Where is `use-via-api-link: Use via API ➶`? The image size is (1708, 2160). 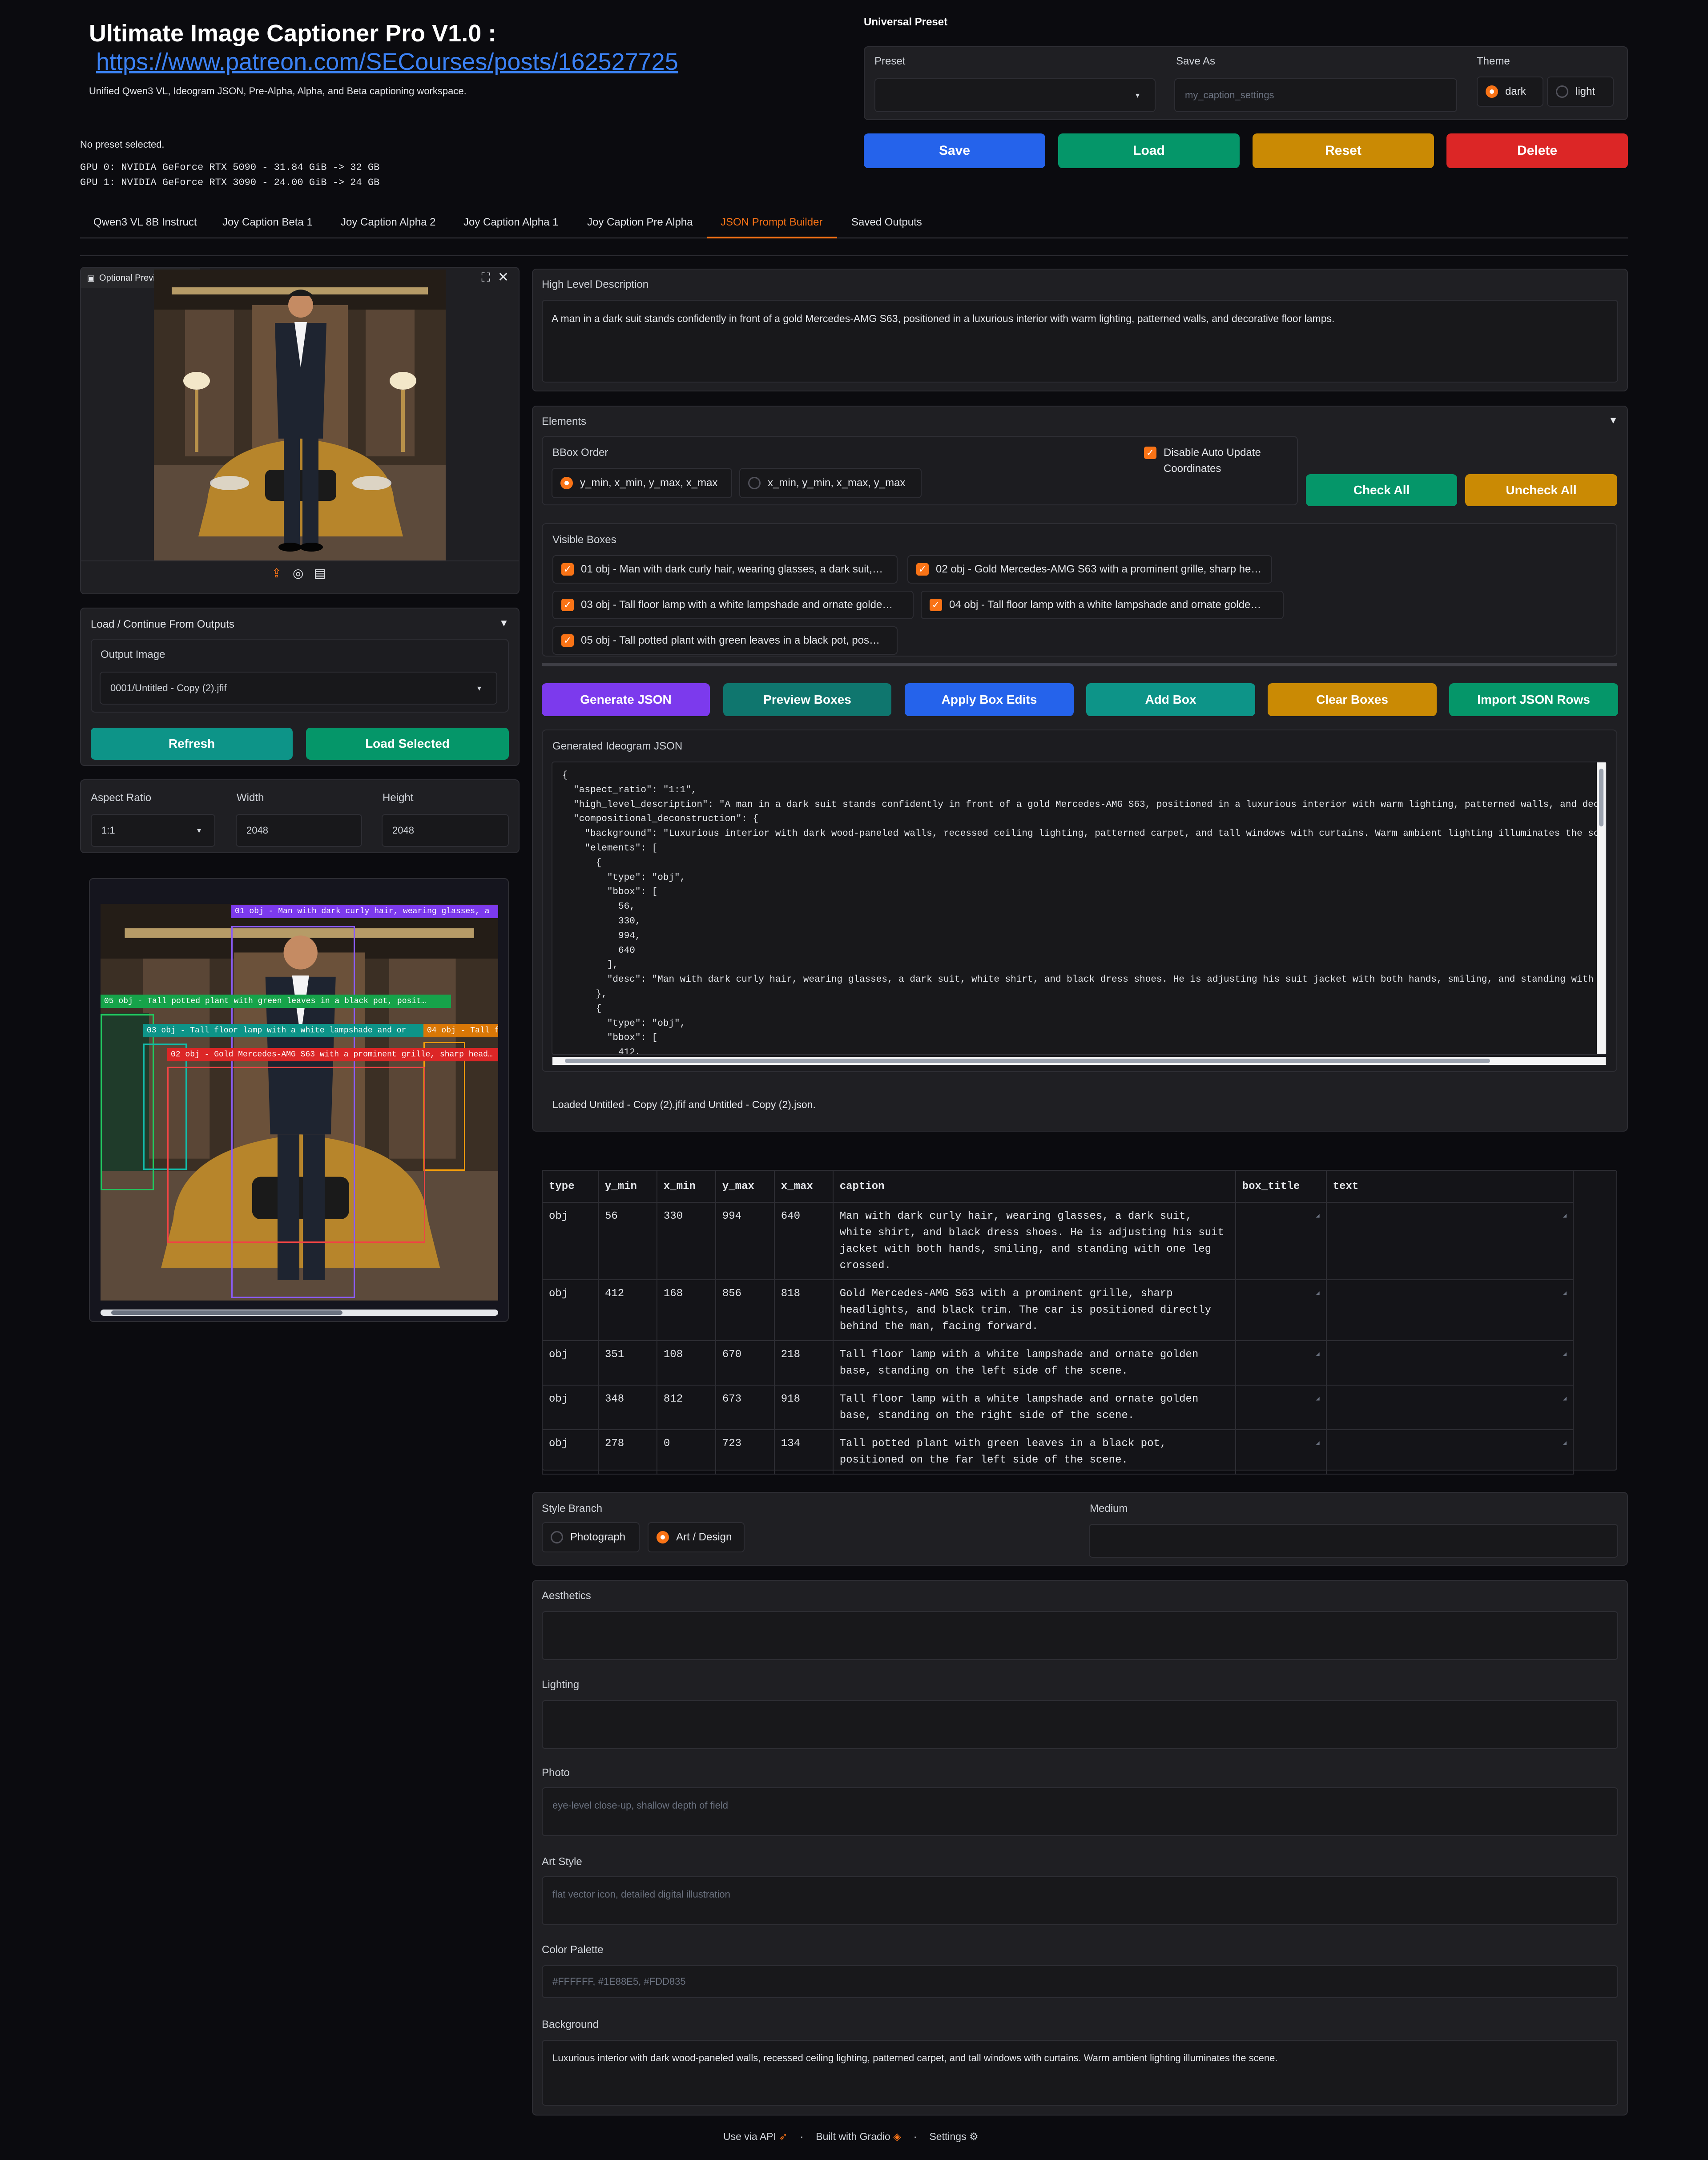 use-via-api-link: Use via API ➶ is located at coordinates (755, 2137).